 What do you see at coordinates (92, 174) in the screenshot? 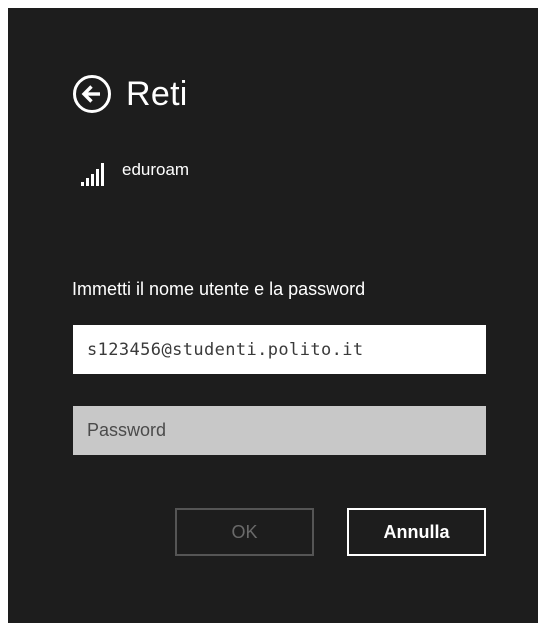
I see `wifi-signal-icon` at bounding box center [92, 174].